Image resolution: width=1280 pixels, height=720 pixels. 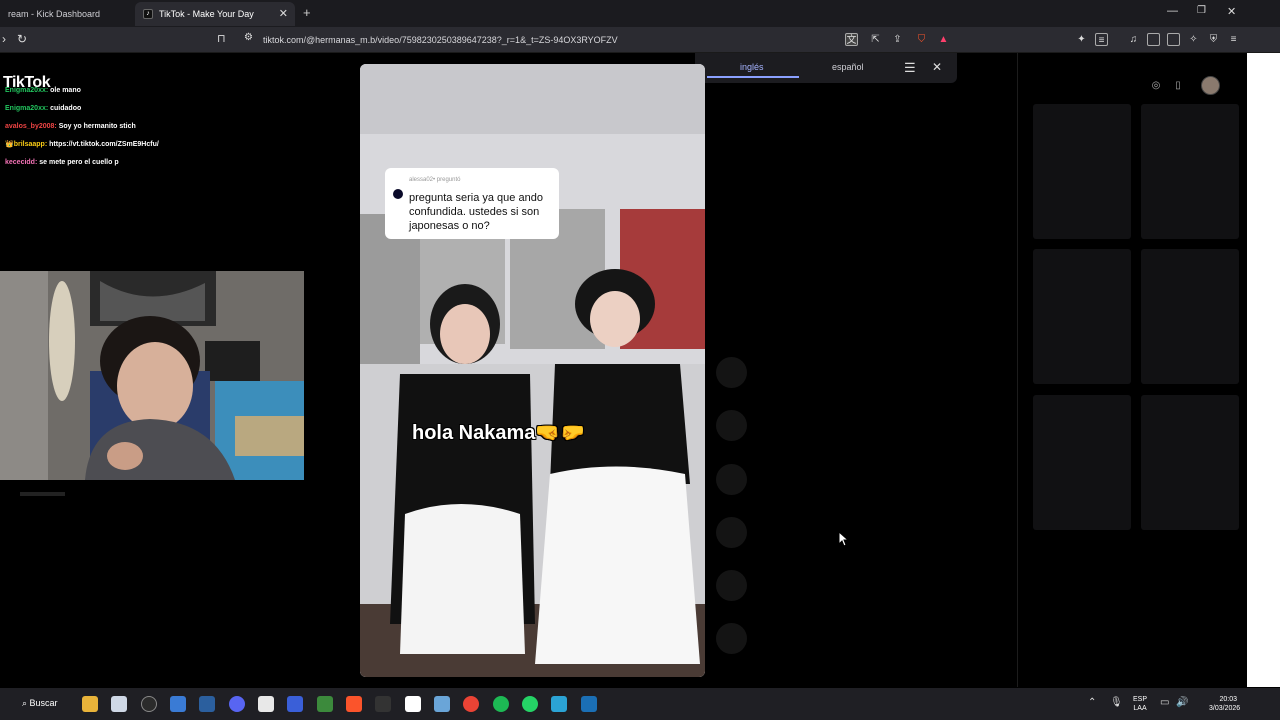 What do you see at coordinates (1178, 86) in the screenshot?
I see `device-icon: ▯` at bounding box center [1178, 86].